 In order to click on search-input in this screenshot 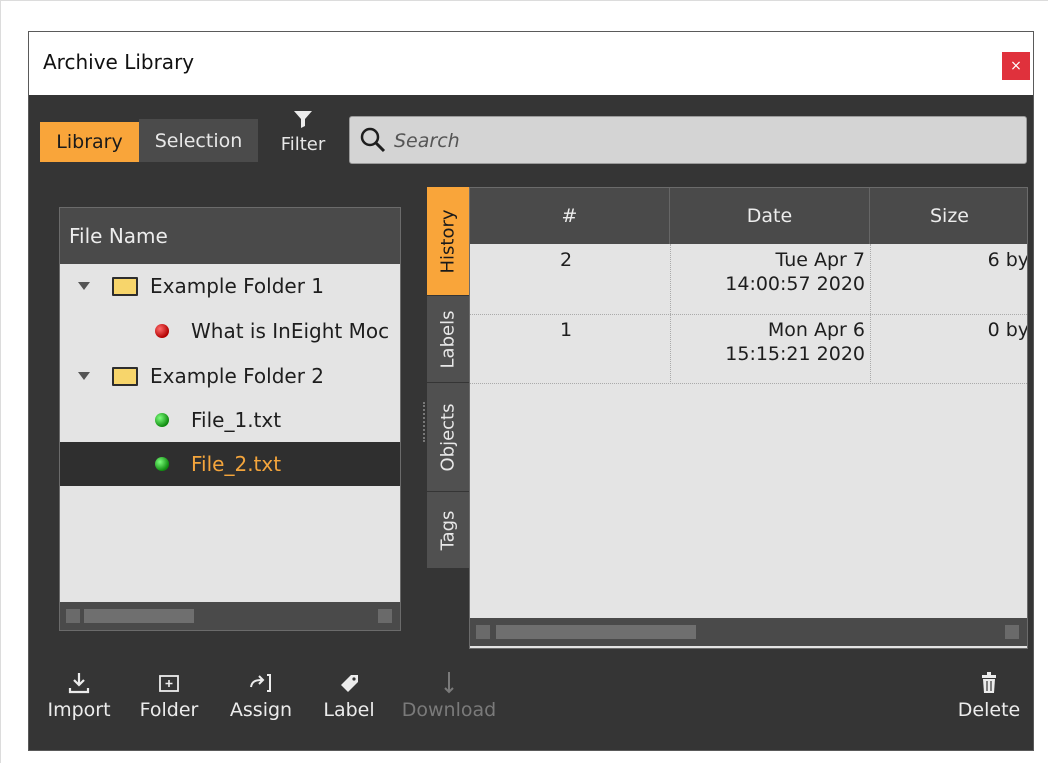, I will do `click(704, 141)`.